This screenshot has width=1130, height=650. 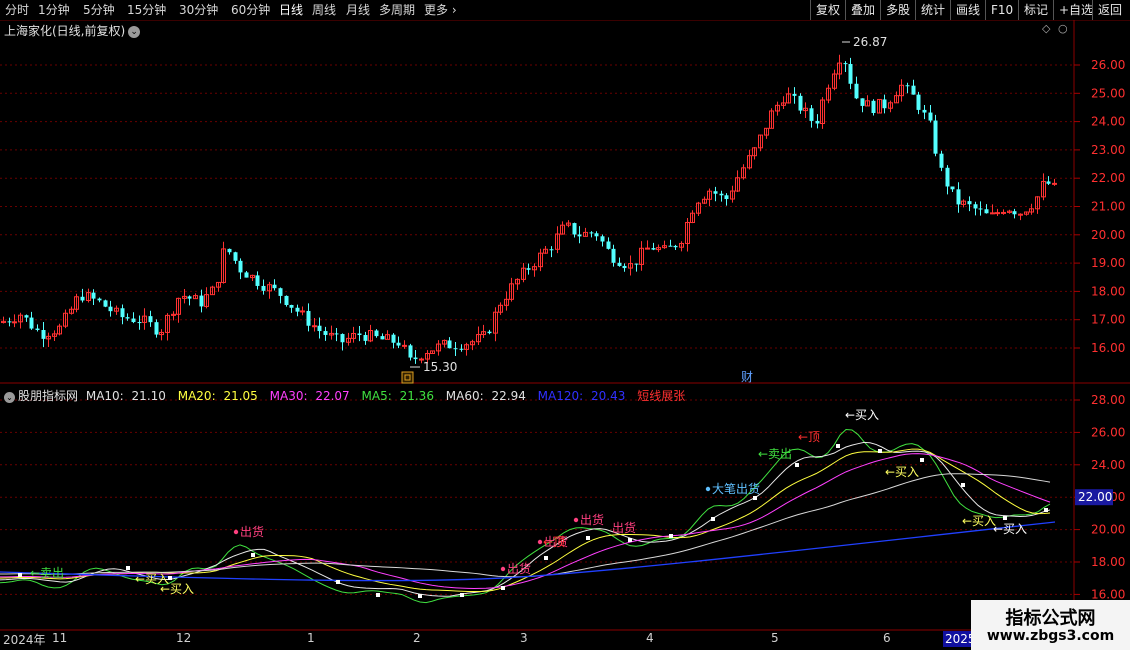 What do you see at coordinates (1108, 348) in the screenshot?
I see `price-tick-label: 16.00` at bounding box center [1108, 348].